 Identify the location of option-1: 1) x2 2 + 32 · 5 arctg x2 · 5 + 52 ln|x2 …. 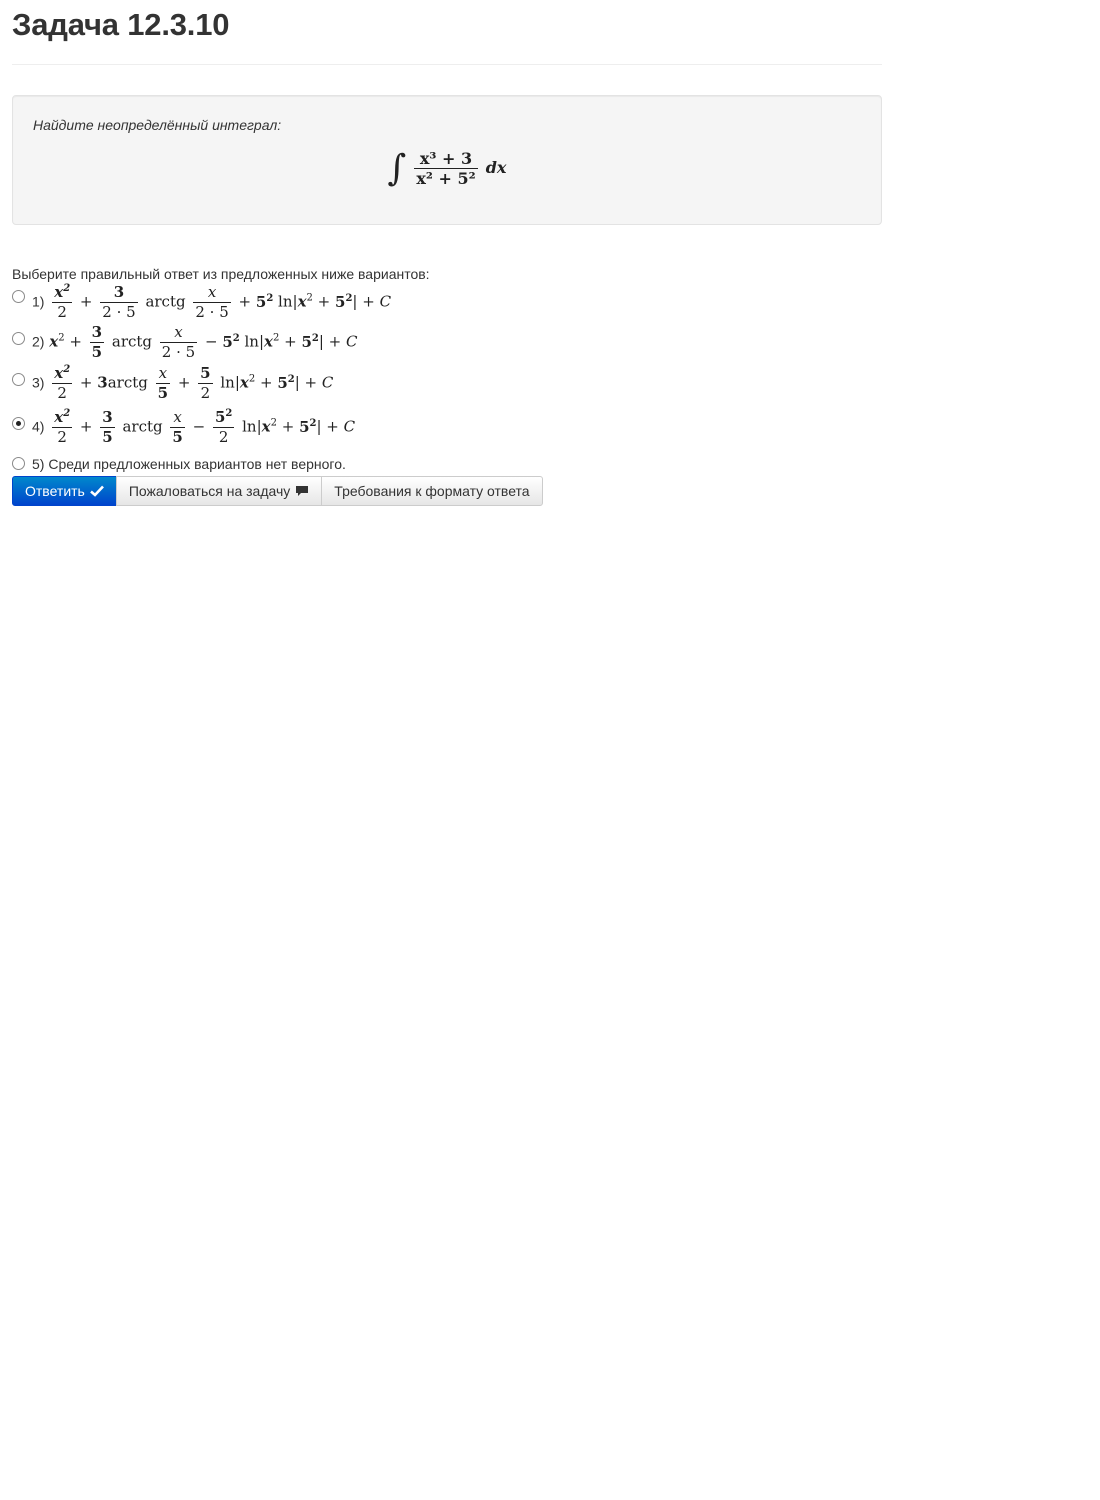
(447, 305).